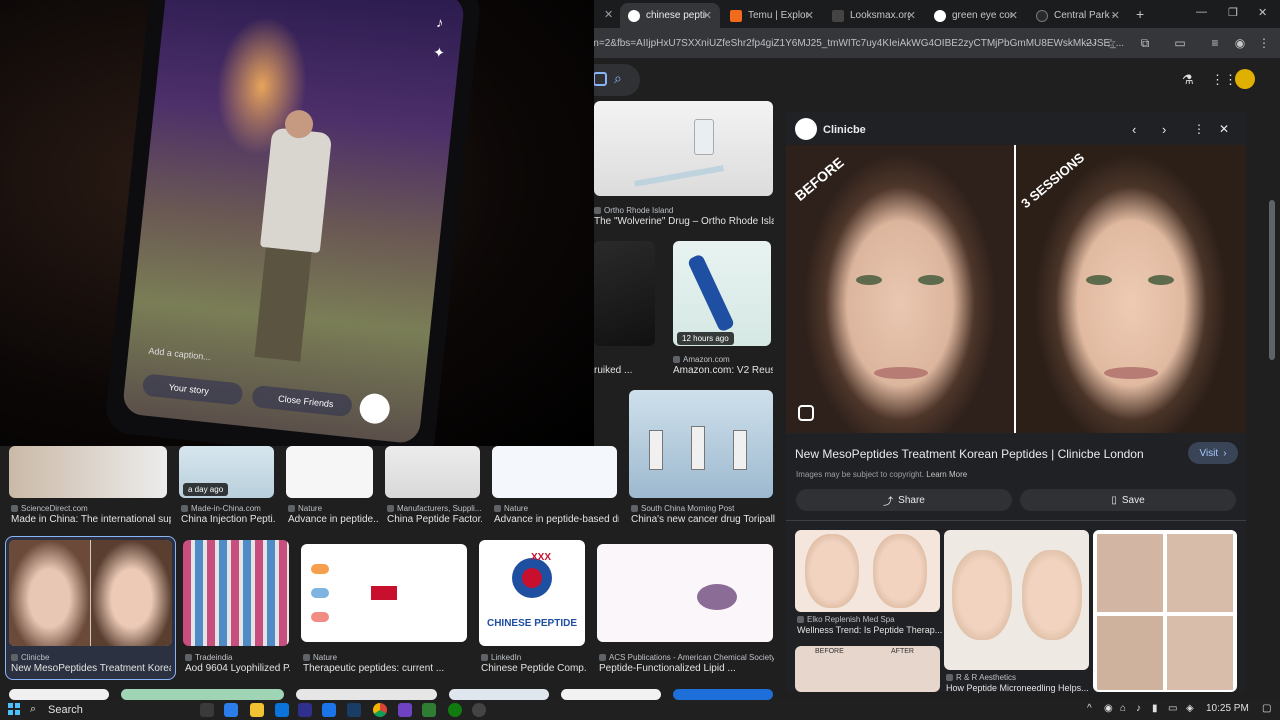  What do you see at coordinates (1172, 708) in the screenshot?
I see `battery-icon: ▭` at bounding box center [1172, 708].